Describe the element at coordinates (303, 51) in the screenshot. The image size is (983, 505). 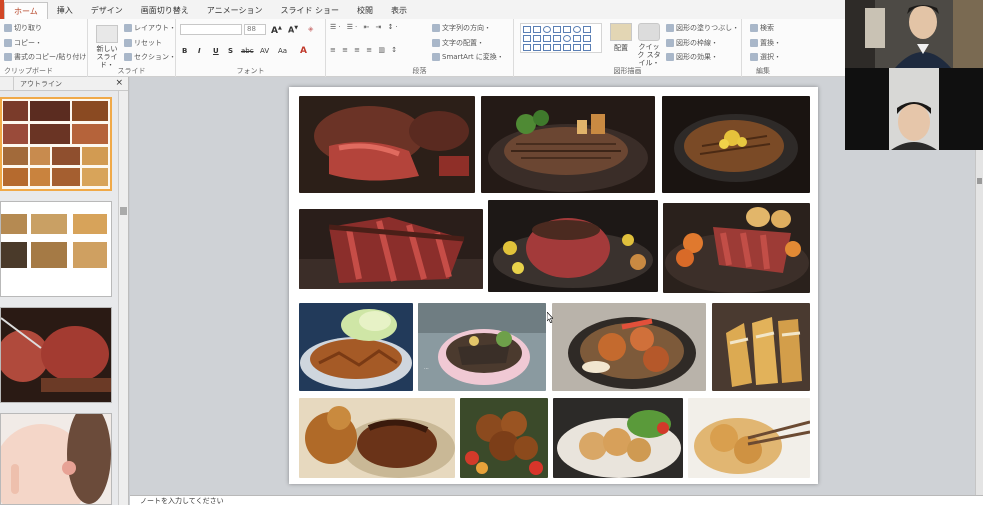
I see `font-color-button: A` at that location.